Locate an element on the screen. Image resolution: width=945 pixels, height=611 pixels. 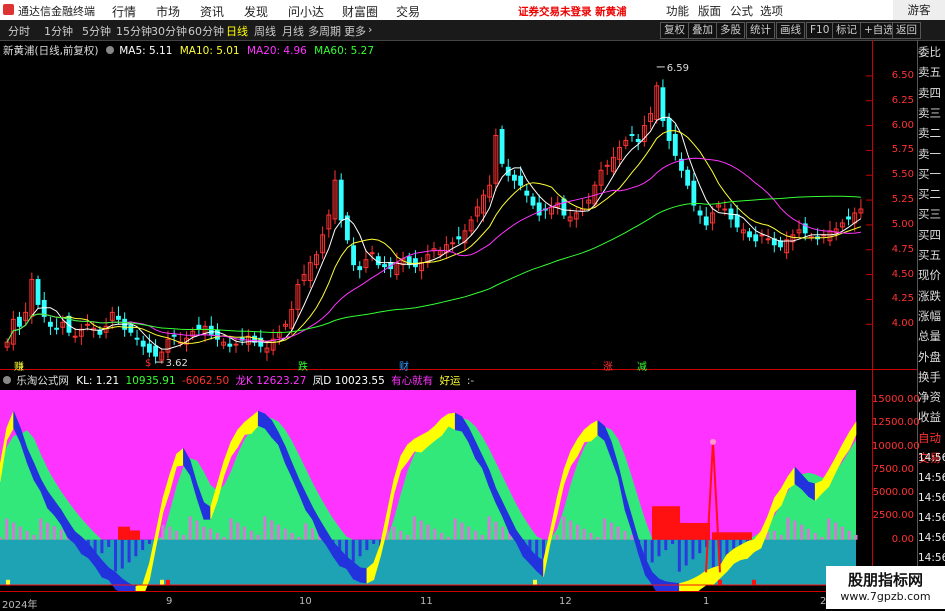
kline-y-tick: 5.50 is located at coordinates (902, 175).